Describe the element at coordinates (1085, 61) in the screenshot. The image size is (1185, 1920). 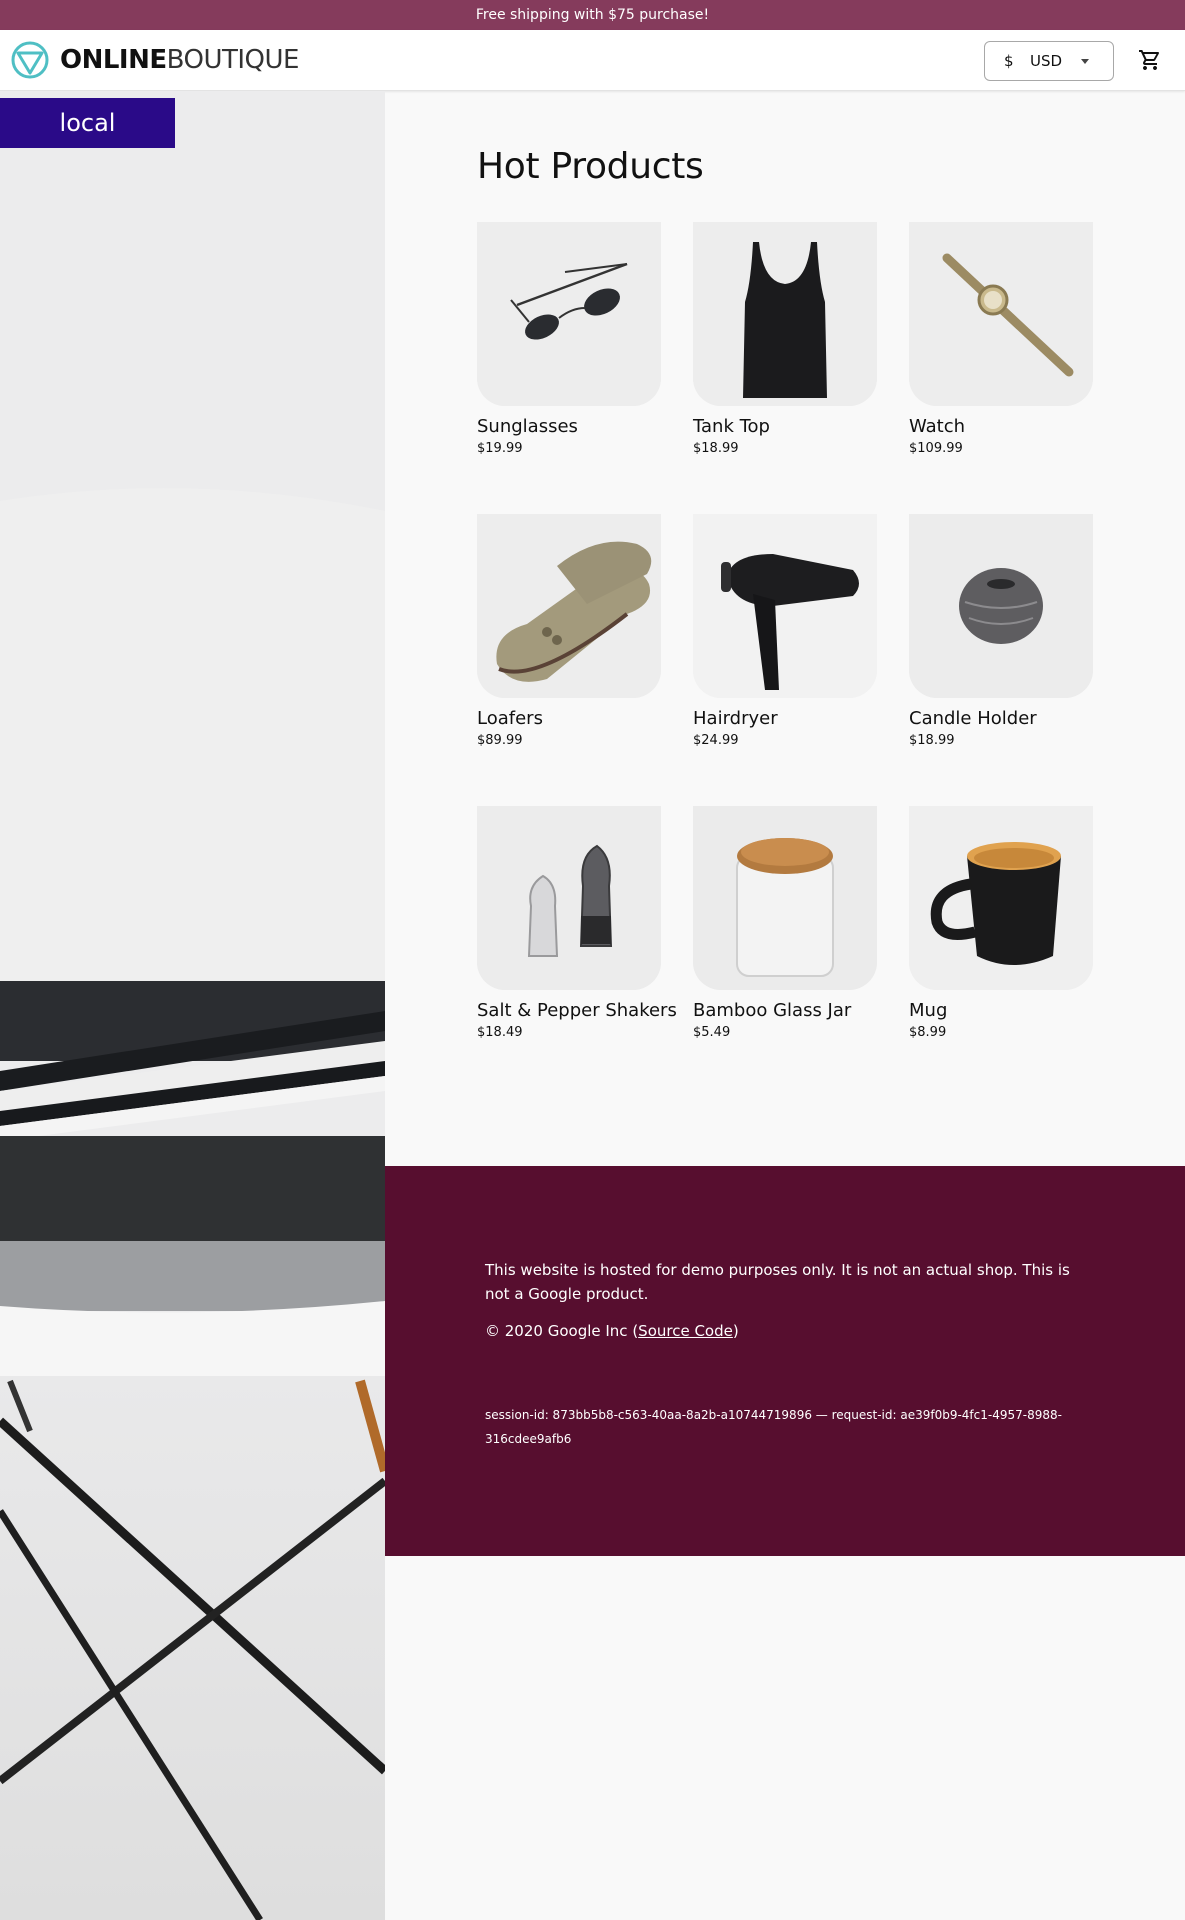
I see `chevron-down-icon` at that location.